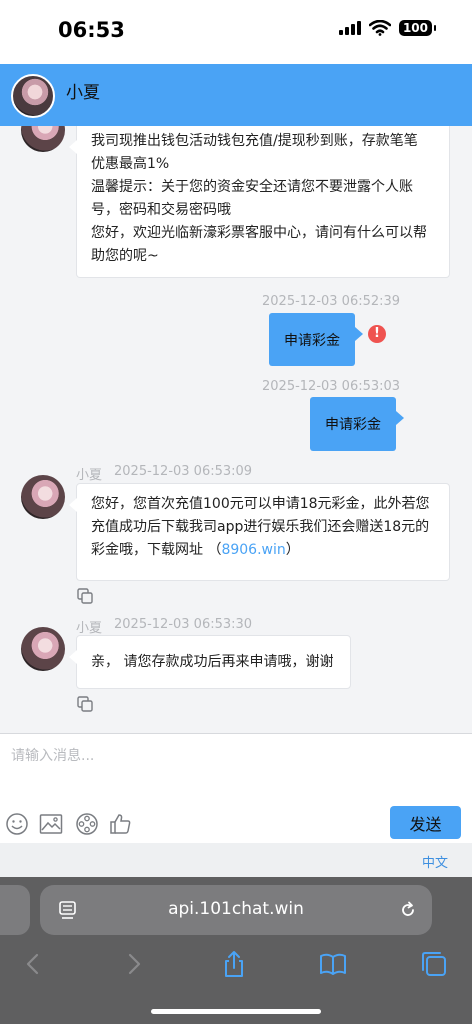 The width and height of the screenshot is (472, 1024). I want to click on tabs-icon, so click(434, 964).